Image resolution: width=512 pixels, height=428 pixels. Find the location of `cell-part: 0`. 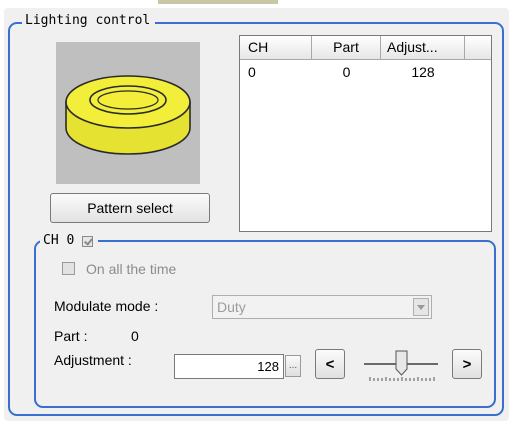

cell-part: 0 is located at coordinates (346, 72).